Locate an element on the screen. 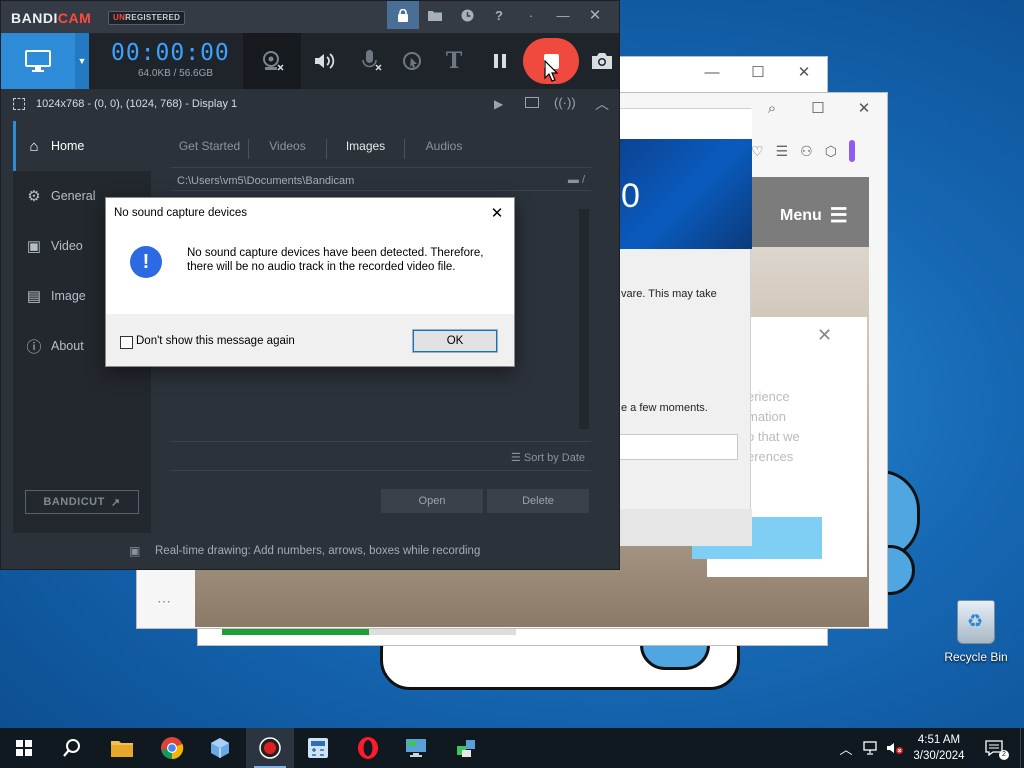 Image resolution: width=1024 pixels, height=768 pixels. start-button is located at coordinates (24, 748).